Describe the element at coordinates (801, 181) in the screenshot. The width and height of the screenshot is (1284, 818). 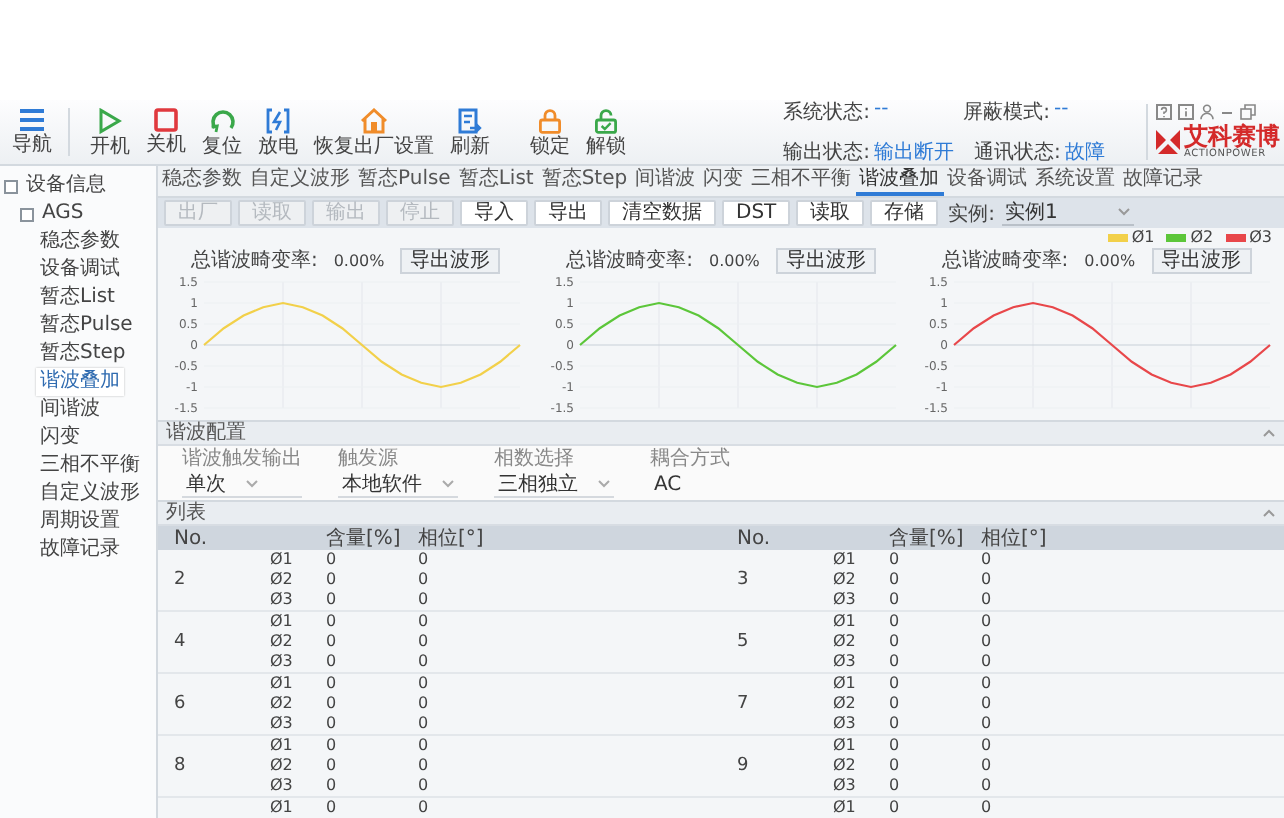
I see `tab: 三相不平衡` at that location.